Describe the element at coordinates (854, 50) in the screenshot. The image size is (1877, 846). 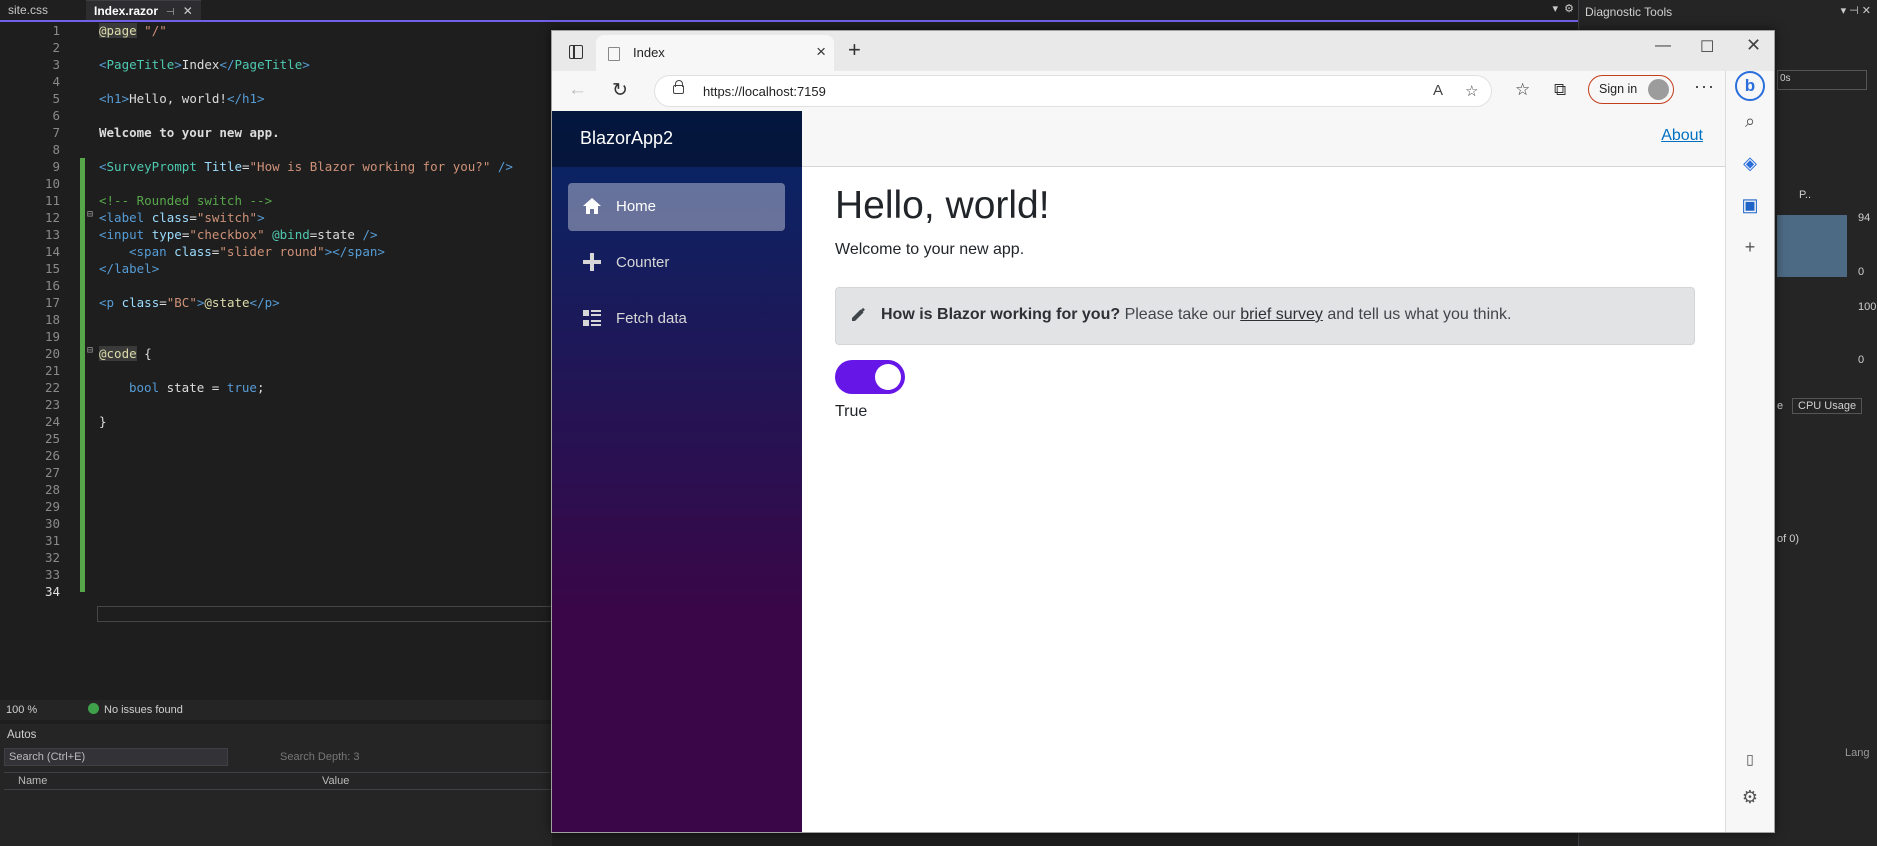
I see `new-tab-button: +` at that location.